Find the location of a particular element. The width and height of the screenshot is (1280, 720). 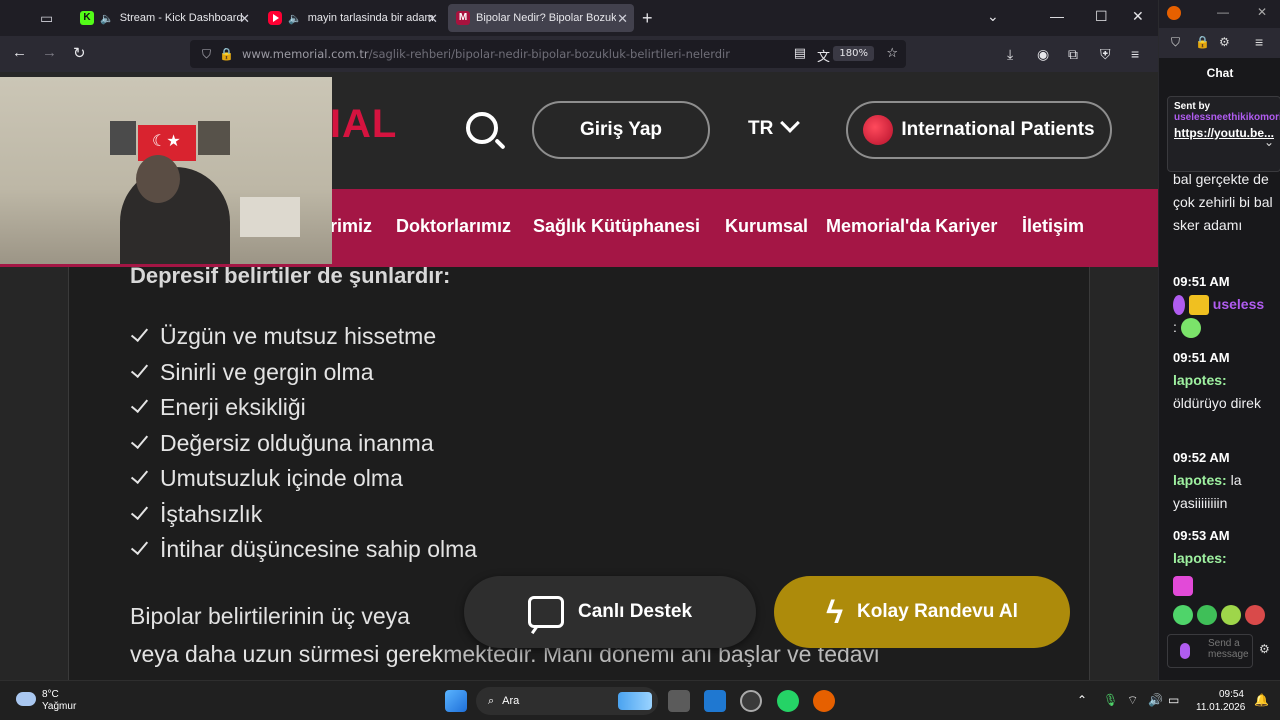

international-patients-button: International Patients is located at coordinates (979, 130).